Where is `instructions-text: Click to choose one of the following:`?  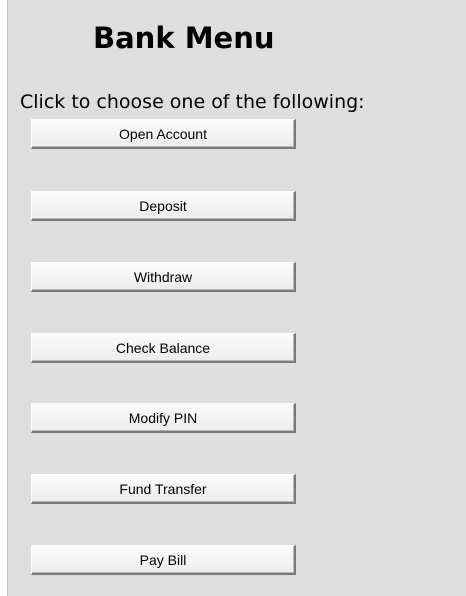 instructions-text: Click to choose one of the following: is located at coordinates (192, 102).